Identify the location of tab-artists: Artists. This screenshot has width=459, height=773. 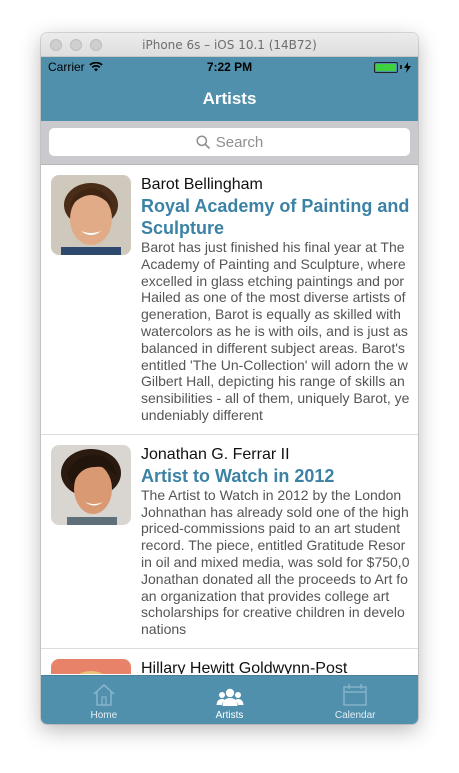
(230, 700).